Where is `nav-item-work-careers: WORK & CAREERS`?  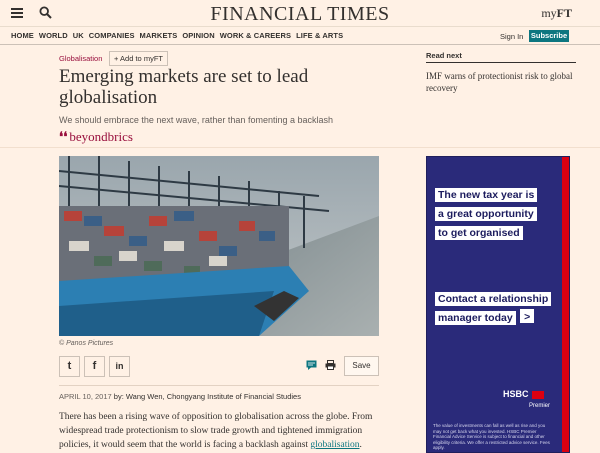
nav-item-work-careers: WORK & CAREERS is located at coordinates (255, 35).